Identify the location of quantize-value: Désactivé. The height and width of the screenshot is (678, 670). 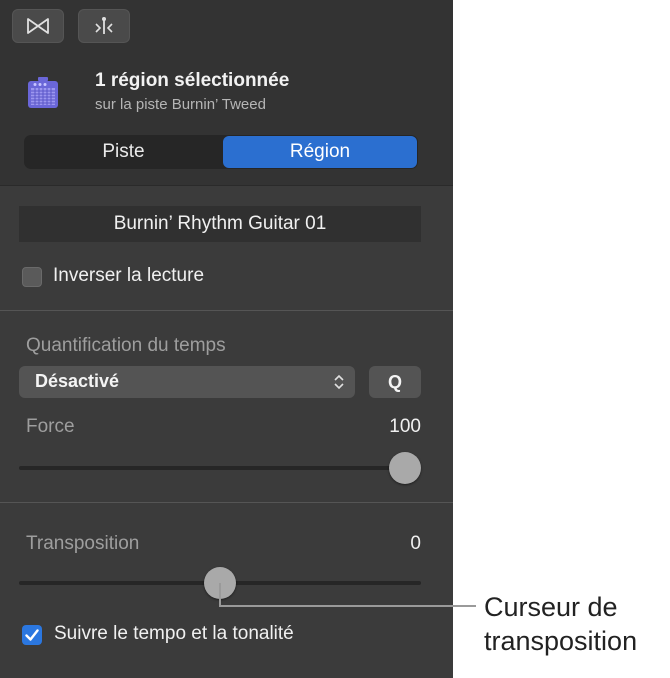
(77, 381).